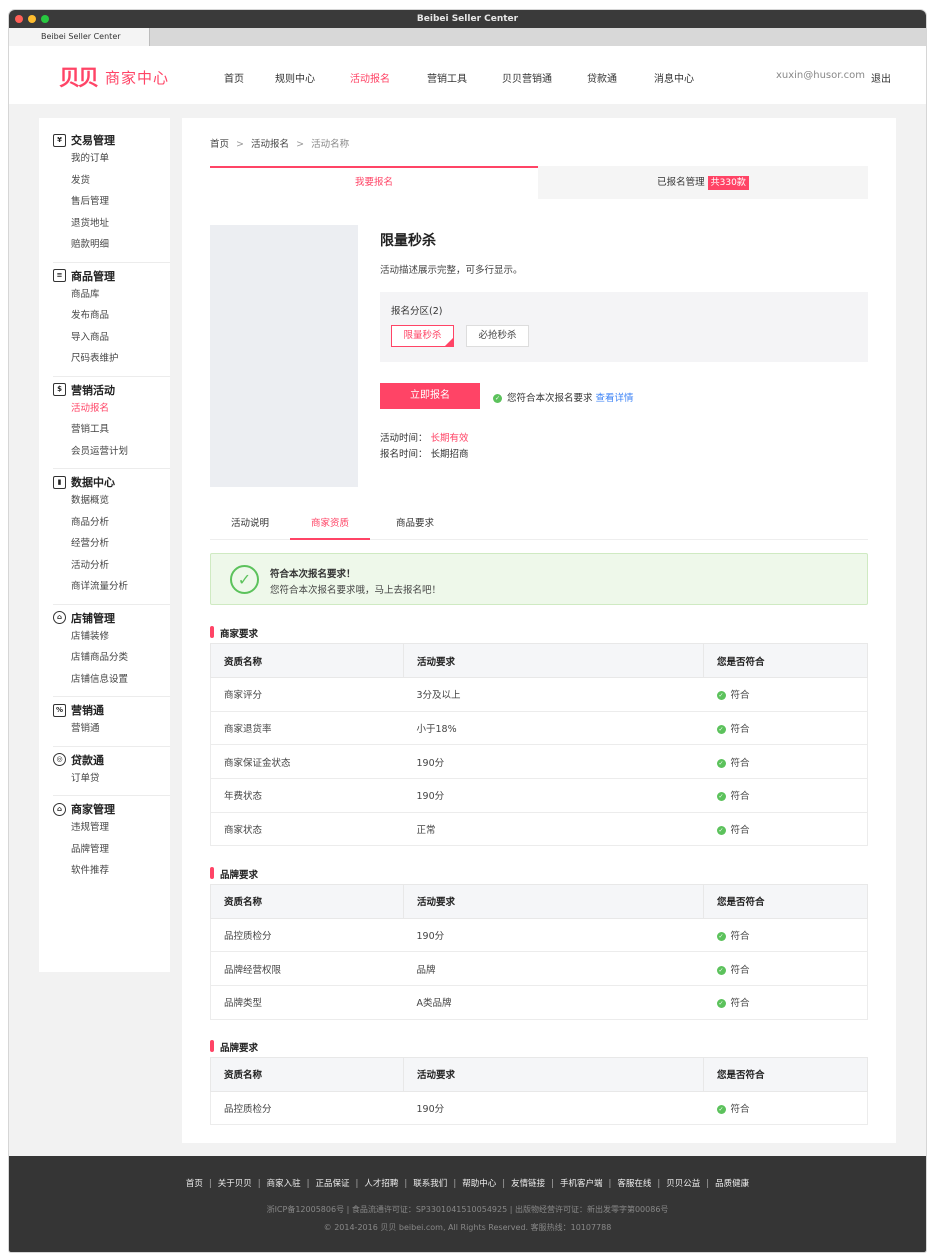  What do you see at coordinates (105, 295) in the screenshot?
I see `sidebar-item: 商品库` at bounding box center [105, 295].